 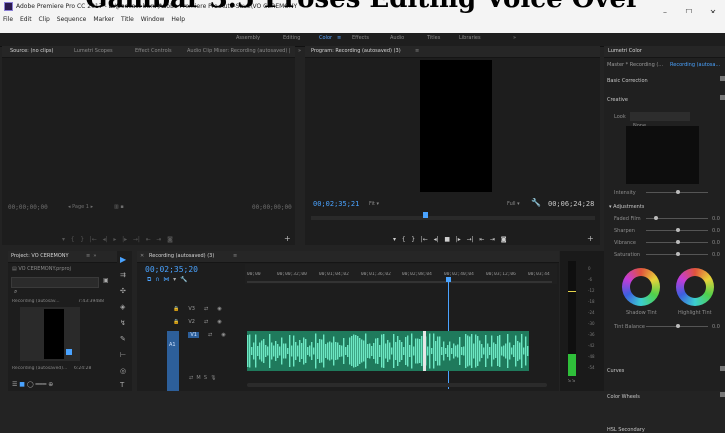 I want to click on source-transport-controls: ▾ { } |← ◂| ▸ |▸ →| ⇤ ⇥ ◙, so click(x=117, y=239).